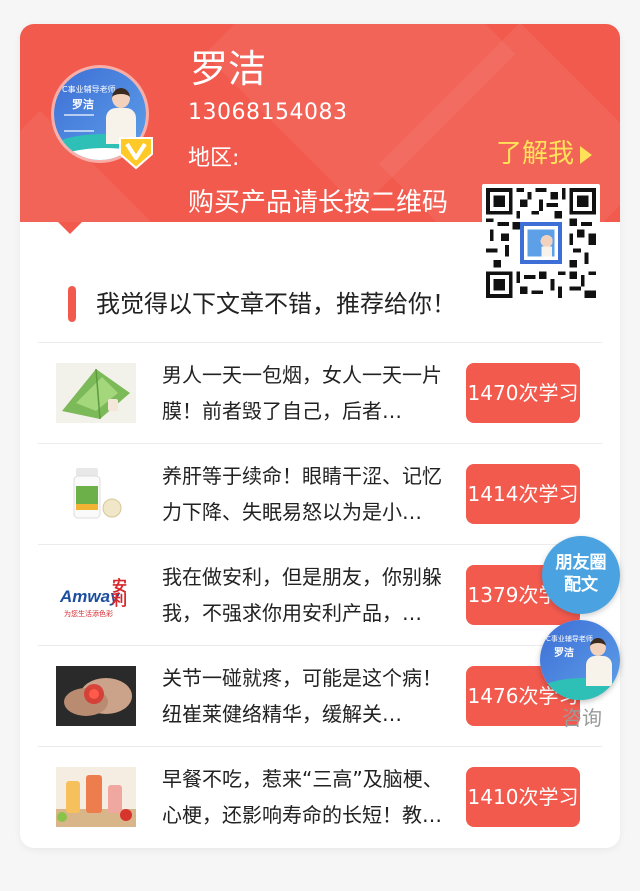 The image size is (640, 891). Describe the element at coordinates (586, 154) in the screenshot. I see `arrow-right-icon` at that location.